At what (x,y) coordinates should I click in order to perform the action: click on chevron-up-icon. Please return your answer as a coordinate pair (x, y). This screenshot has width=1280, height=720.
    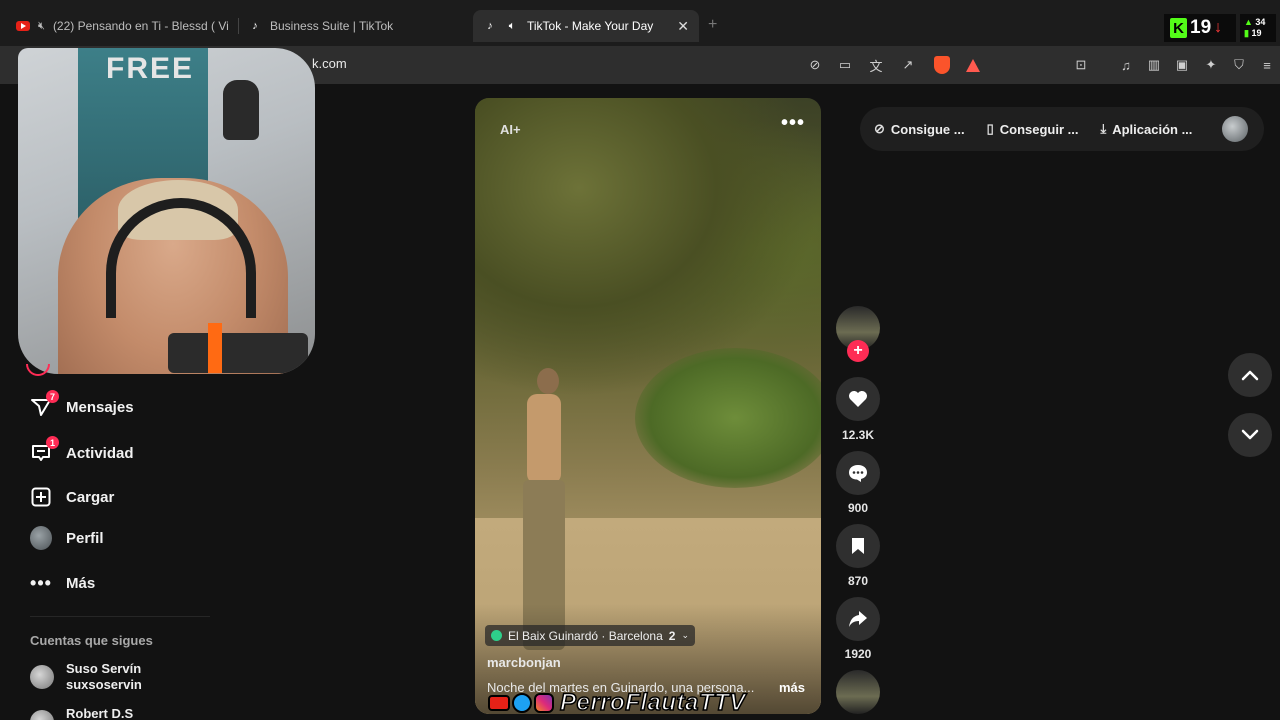
    Looking at the image, I should click on (1250, 375).